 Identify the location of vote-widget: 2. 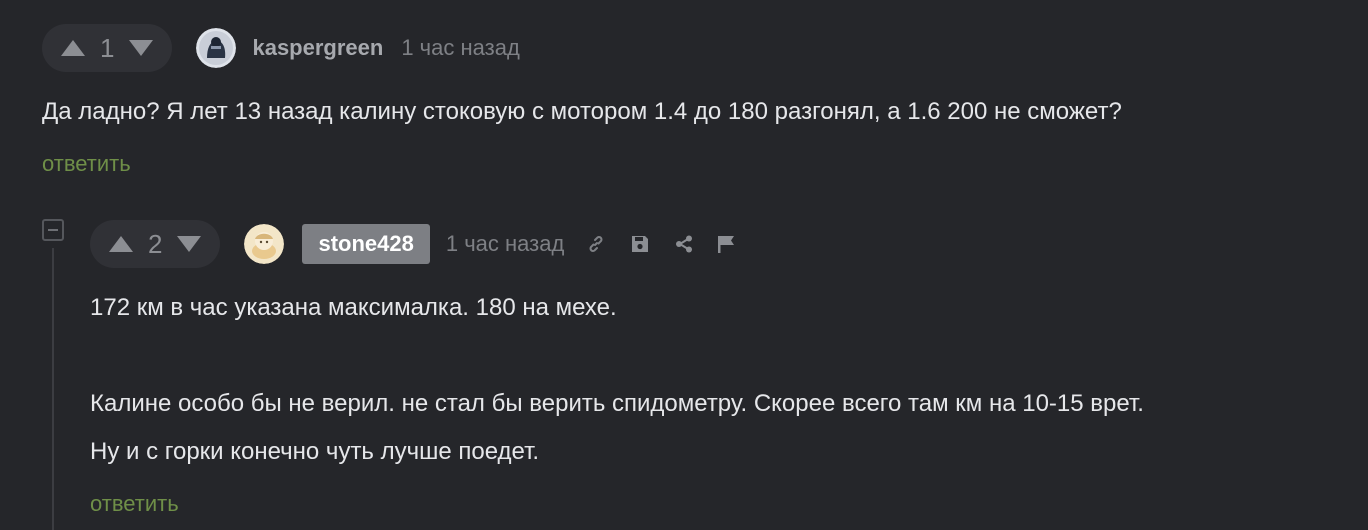
(155, 244).